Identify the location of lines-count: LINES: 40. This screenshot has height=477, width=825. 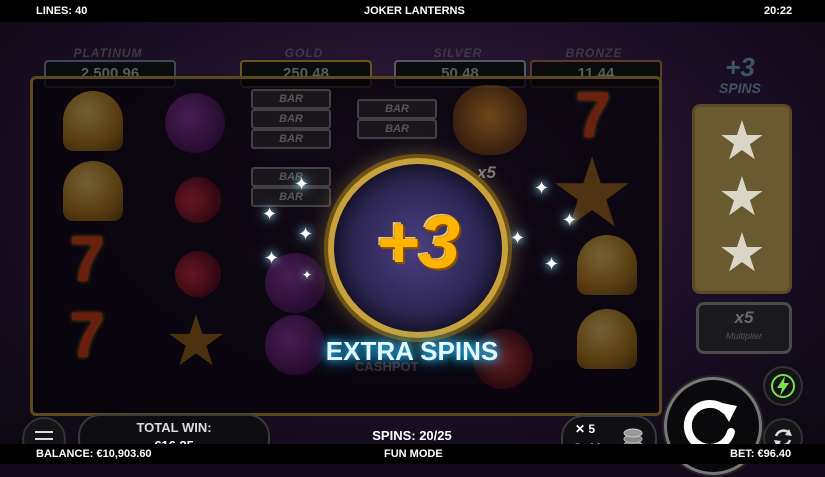
(62, 11).